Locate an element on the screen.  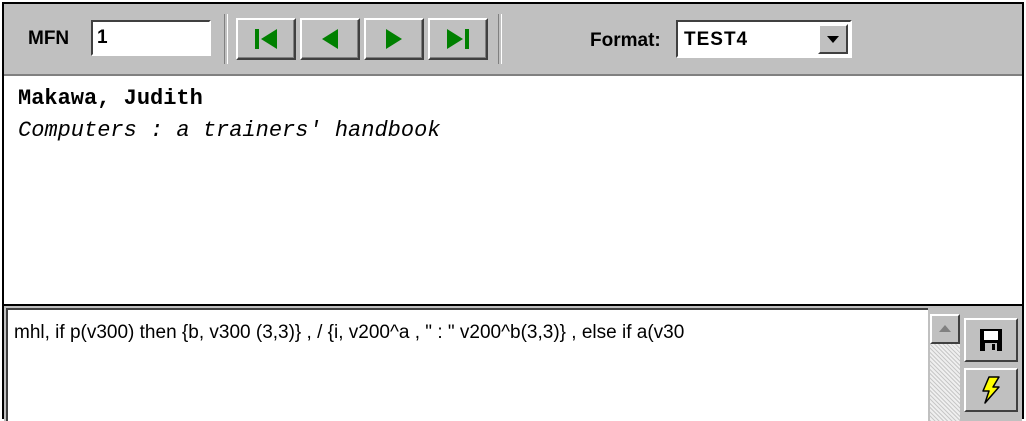
chevron-up-icon is located at coordinates (945, 328).